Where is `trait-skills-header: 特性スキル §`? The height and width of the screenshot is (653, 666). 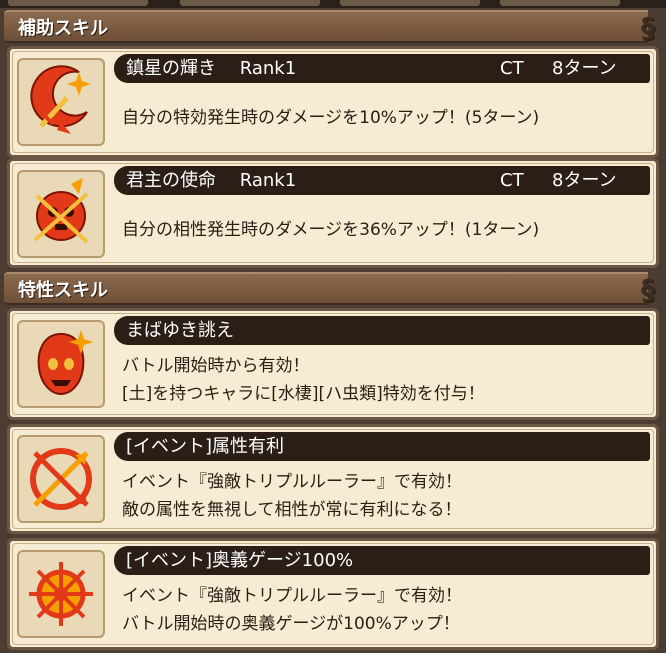 trait-skills-header: 特性スキル § is located at coordinates (329, 289).